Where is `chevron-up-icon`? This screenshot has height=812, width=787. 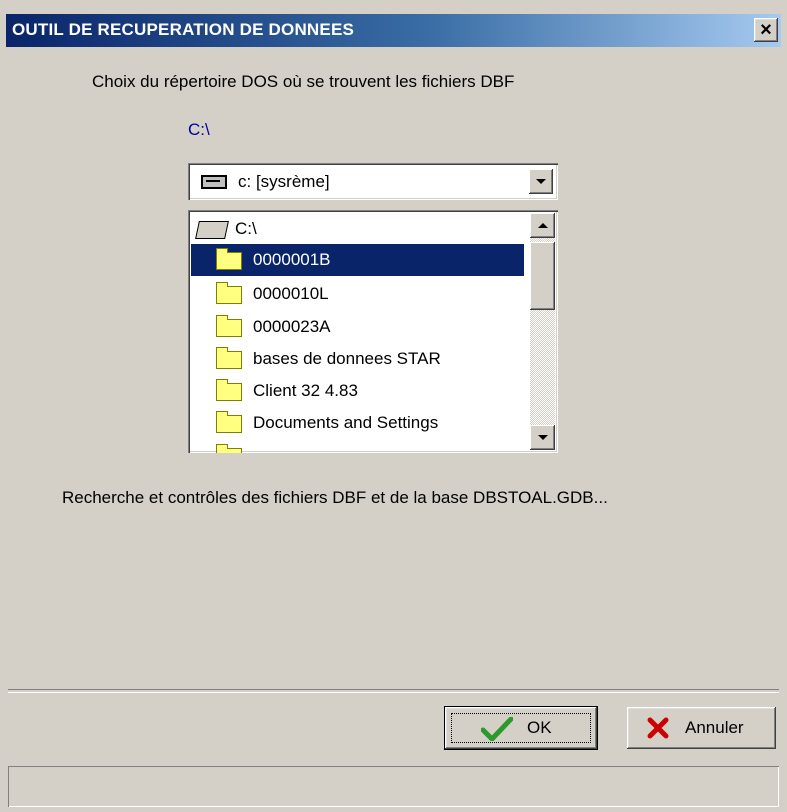 chevron-up-icon is located at coordinates (542, 225).